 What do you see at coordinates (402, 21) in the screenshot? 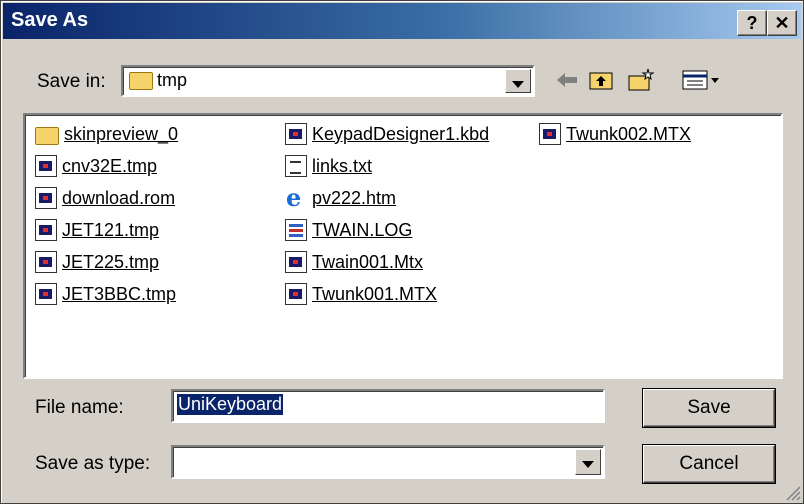
I see `title-bar: Save As ? ✕` at bounding box center [402, 21].